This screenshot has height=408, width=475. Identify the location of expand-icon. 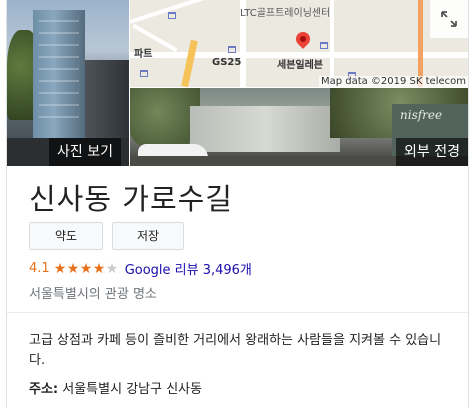
(449, 19).